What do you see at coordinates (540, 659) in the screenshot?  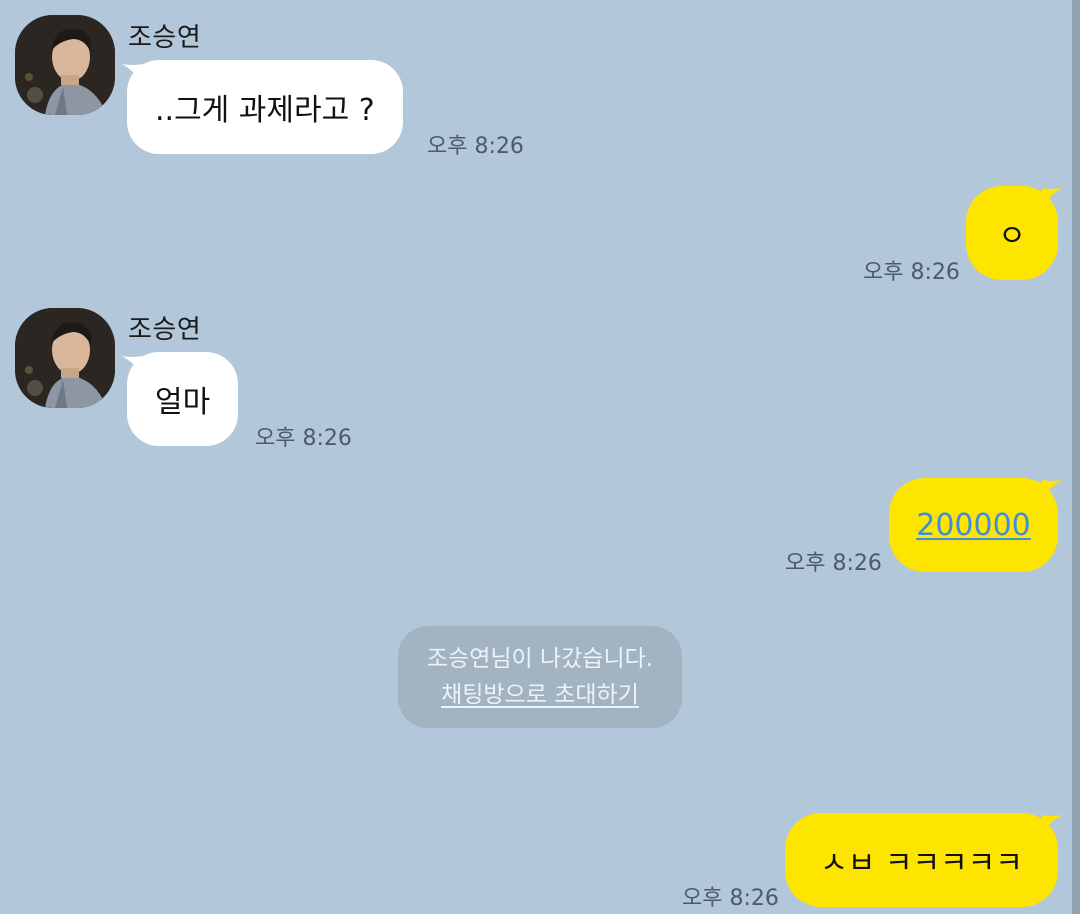 I see `left-chat-notice: 조승연님이 나갔습니다.` at bounding box center [540, 659].